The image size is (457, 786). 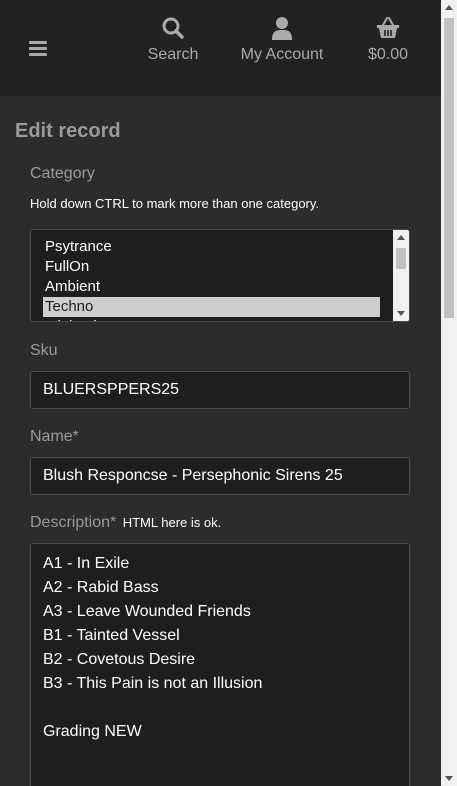 What do you see at coordinates (388, 27) in the screenshot?
I see `basket-icon` at bounding box center [388, 27].